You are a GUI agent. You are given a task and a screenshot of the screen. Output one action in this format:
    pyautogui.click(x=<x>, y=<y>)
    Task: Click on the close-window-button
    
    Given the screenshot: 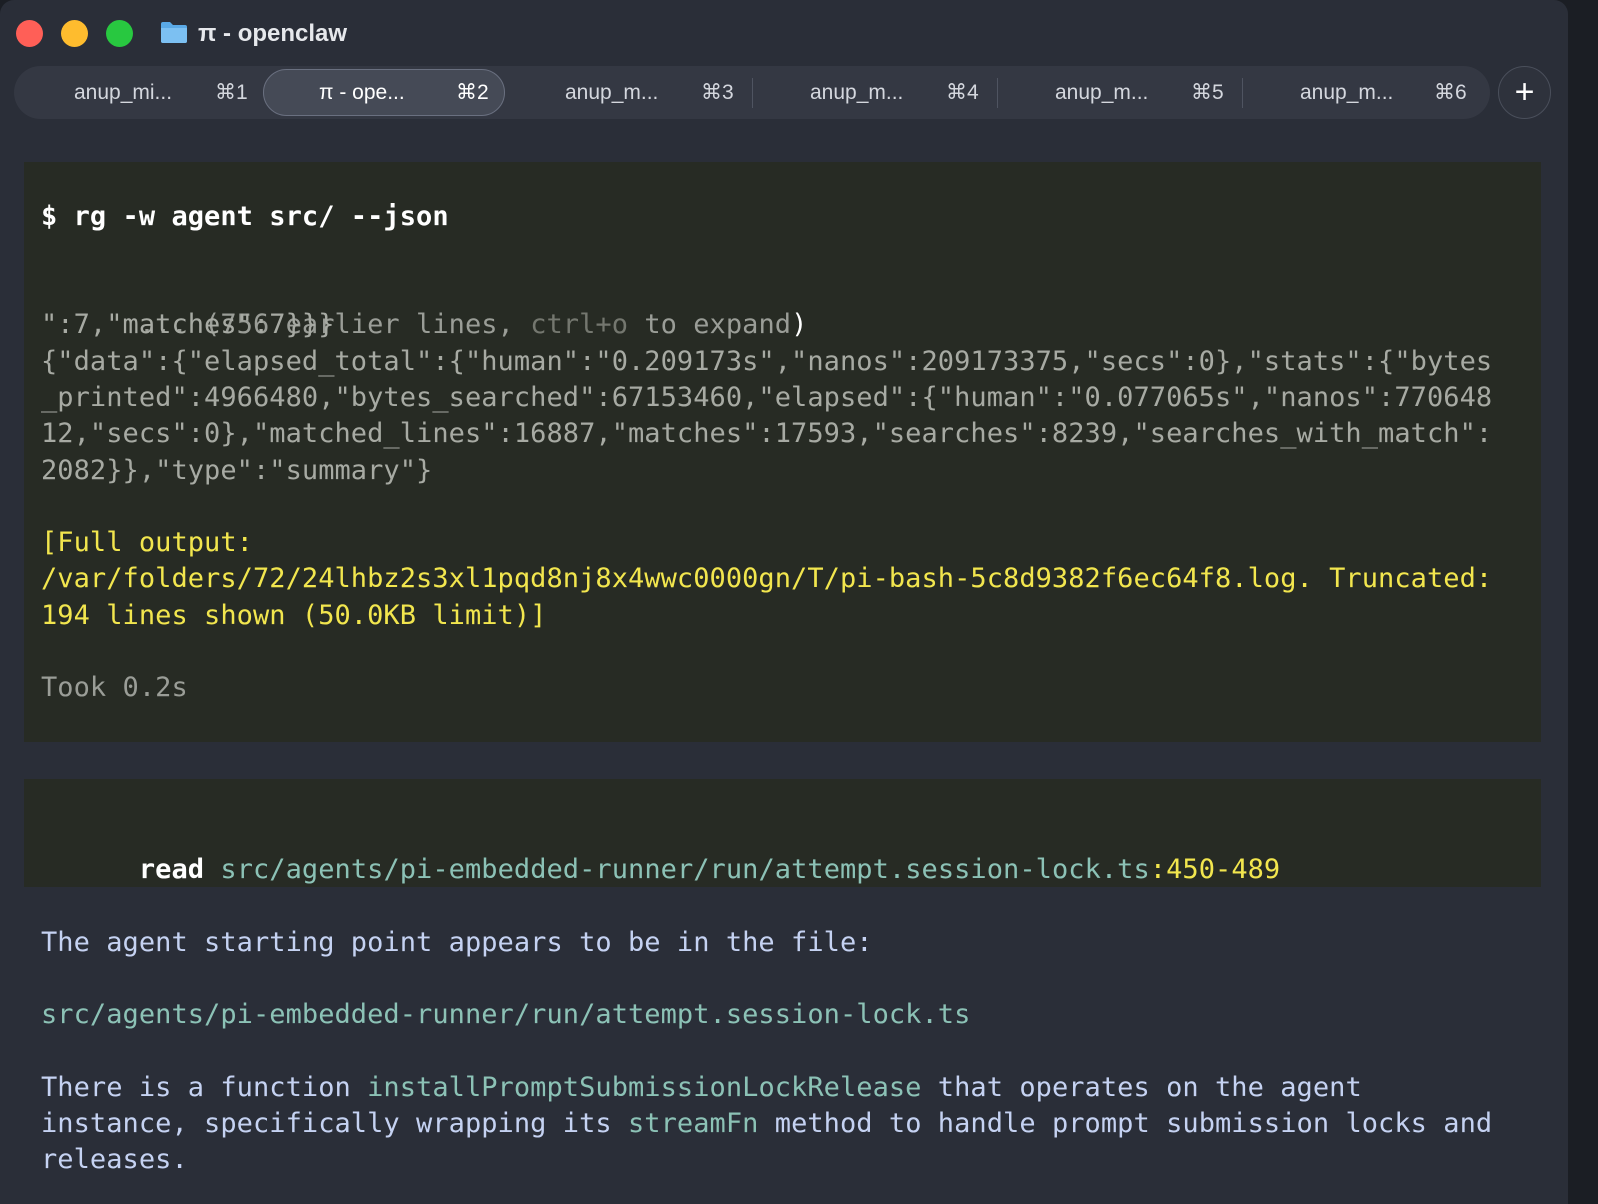 What is the action you would take?
    pyautogui.click(x=29, y=33)
    